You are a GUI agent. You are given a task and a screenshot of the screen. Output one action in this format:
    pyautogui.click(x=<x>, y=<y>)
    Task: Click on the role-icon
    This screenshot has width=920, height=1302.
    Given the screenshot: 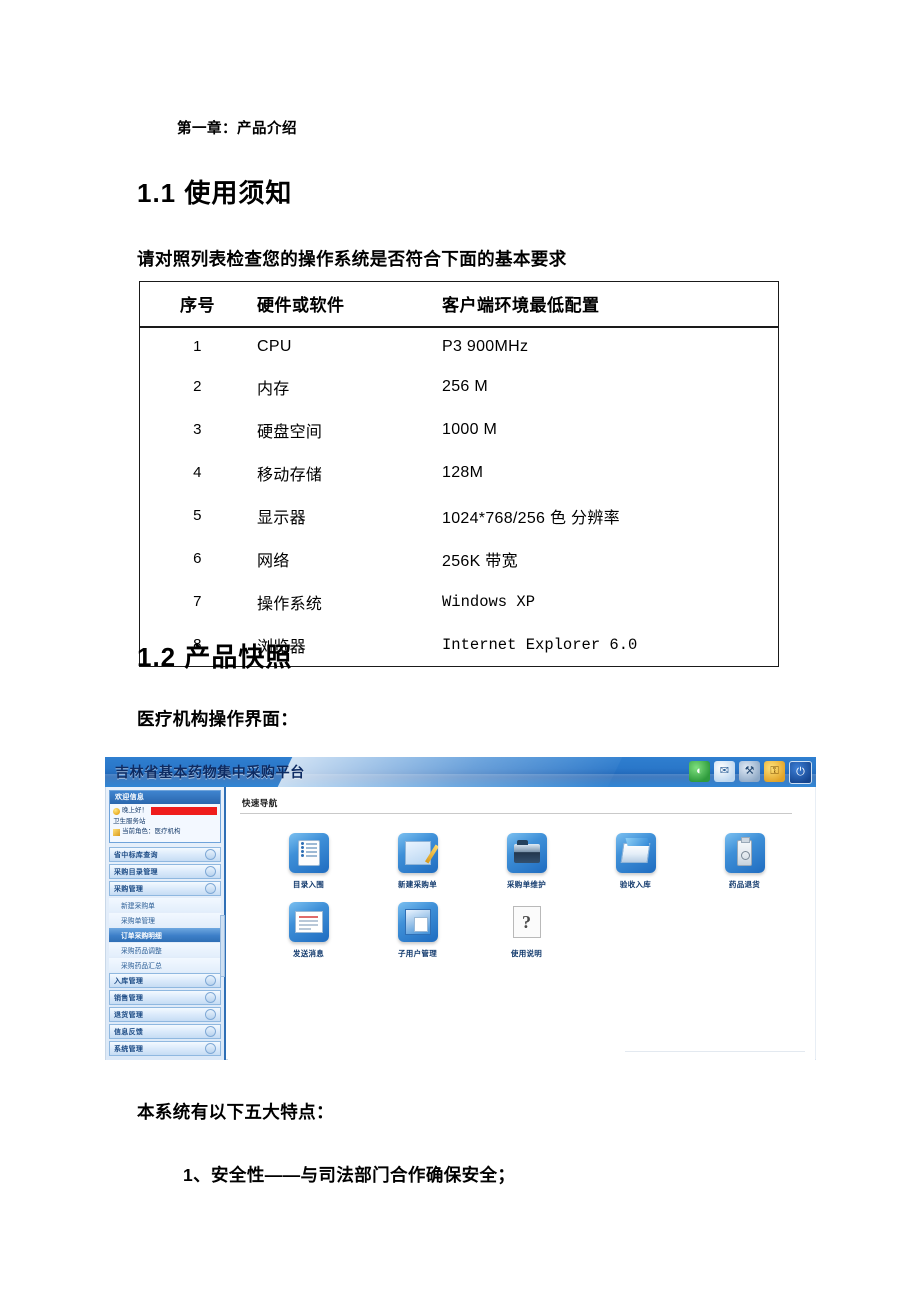 What is the action you would take?
    pyautogui.click(x=116, y=832)
    